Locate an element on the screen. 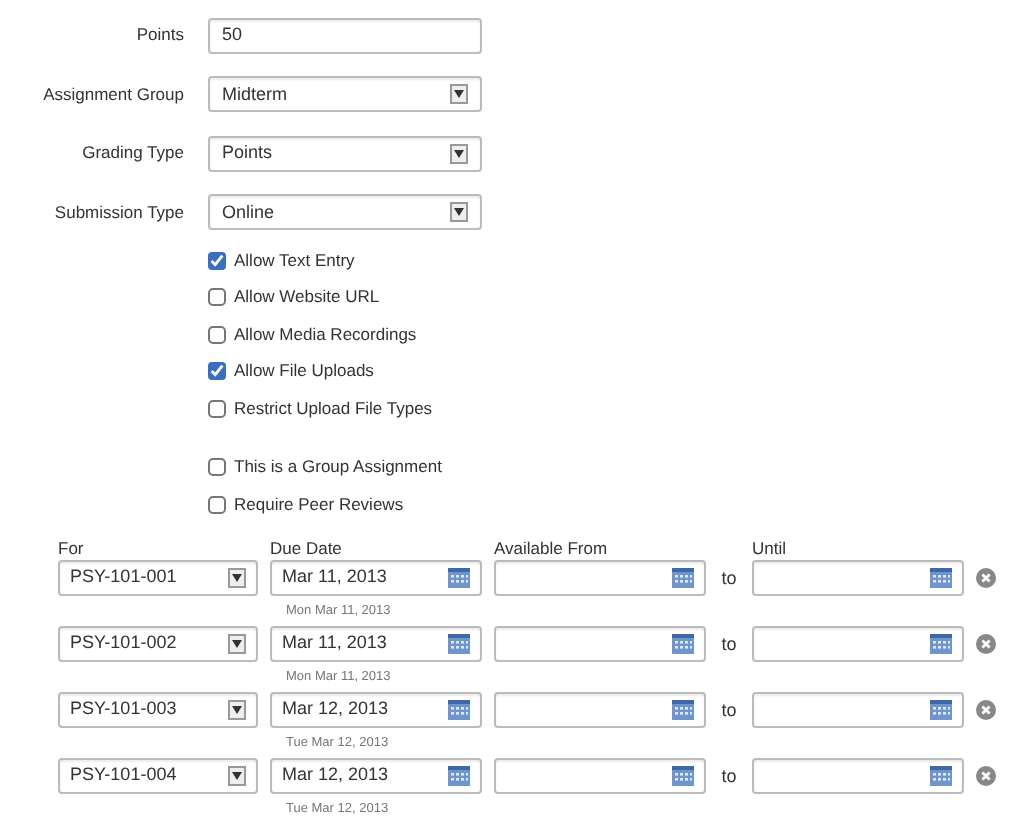 The width and height of the screenshot is (1020, 816). column-header: For is located at coordinates (71, 547).